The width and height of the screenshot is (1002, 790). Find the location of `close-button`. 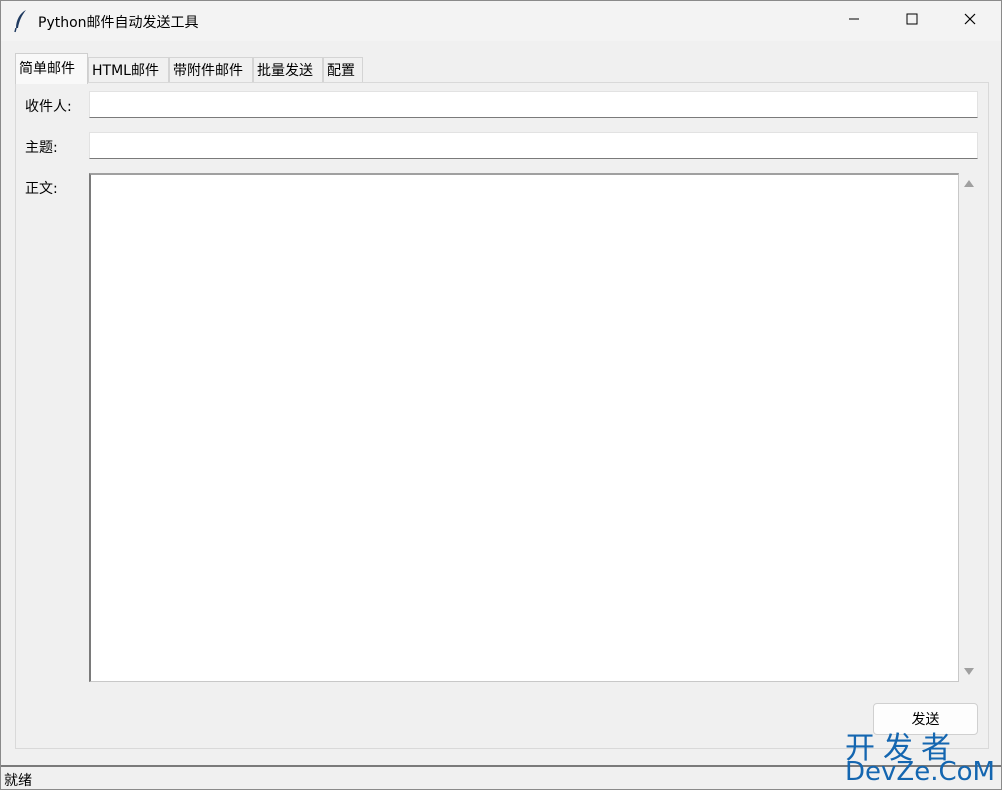

close-button is located at coordinates (970, 21).